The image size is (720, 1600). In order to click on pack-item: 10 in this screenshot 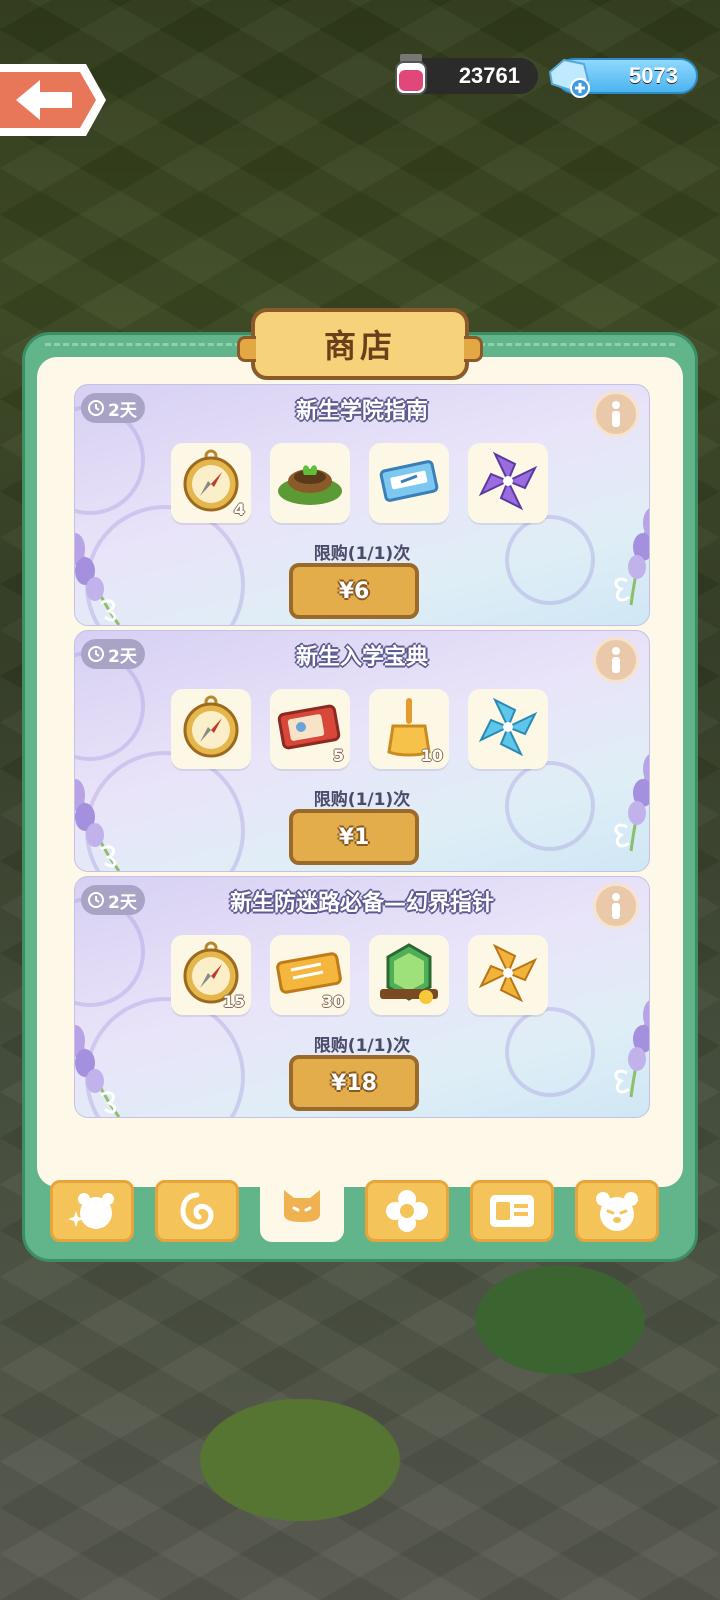, I will do `click(409, 729)`.